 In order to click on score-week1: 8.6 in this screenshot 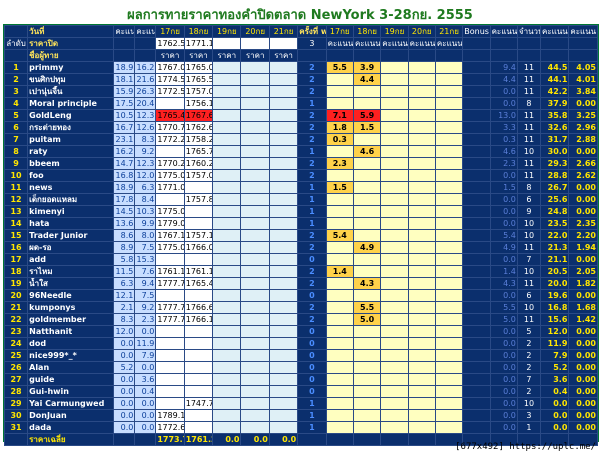, I will do `click(124, 235)`.